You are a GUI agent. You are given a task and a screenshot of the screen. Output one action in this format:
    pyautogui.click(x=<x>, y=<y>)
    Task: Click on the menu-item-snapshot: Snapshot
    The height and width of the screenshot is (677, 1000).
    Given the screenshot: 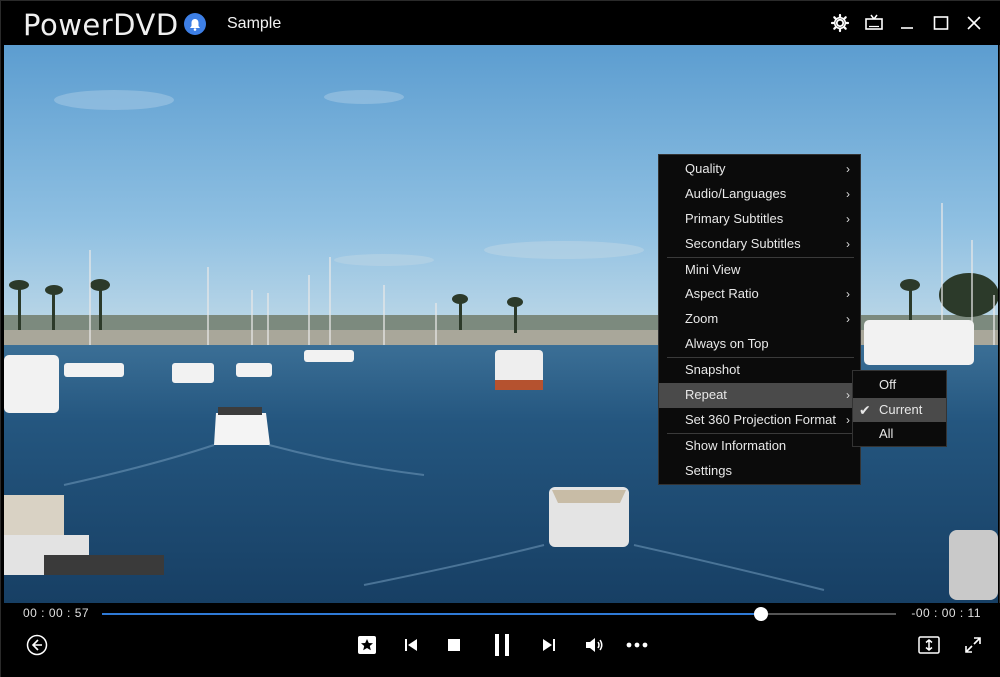 What is the action you would take?
    pyautogui.click(x=759, y=370)
    